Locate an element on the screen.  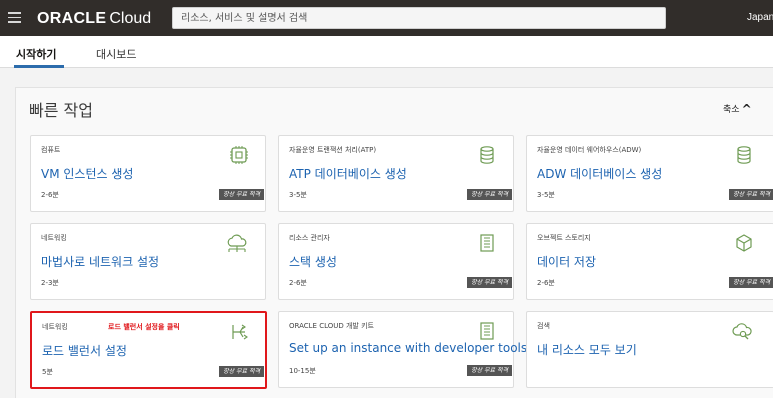
brand-oracle: ORACLE is located at coordinates (72, 18).